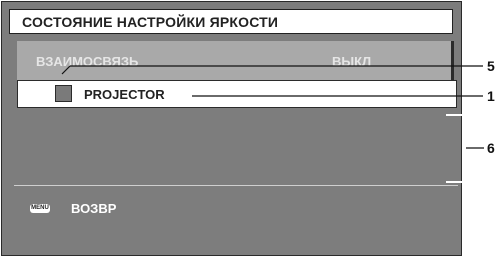 This screenshot has width=498, height=257. What do you see at coordinates (66, 70) in the screenshot?
I see `callout-5-diagonal` at bounding box center [66, 70].